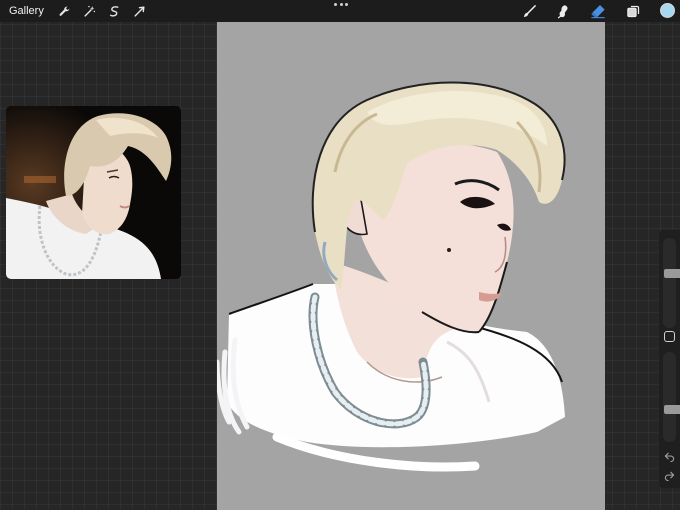 This screenshot has height=510, width=680. I want to click on undo-icon, so click(669, 456).